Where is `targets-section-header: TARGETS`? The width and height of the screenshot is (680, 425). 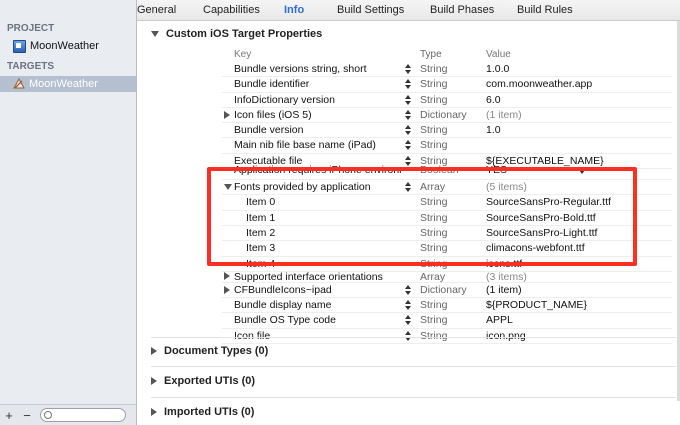
targets-section-header: TARGETS is located at coordinates (31, 66).